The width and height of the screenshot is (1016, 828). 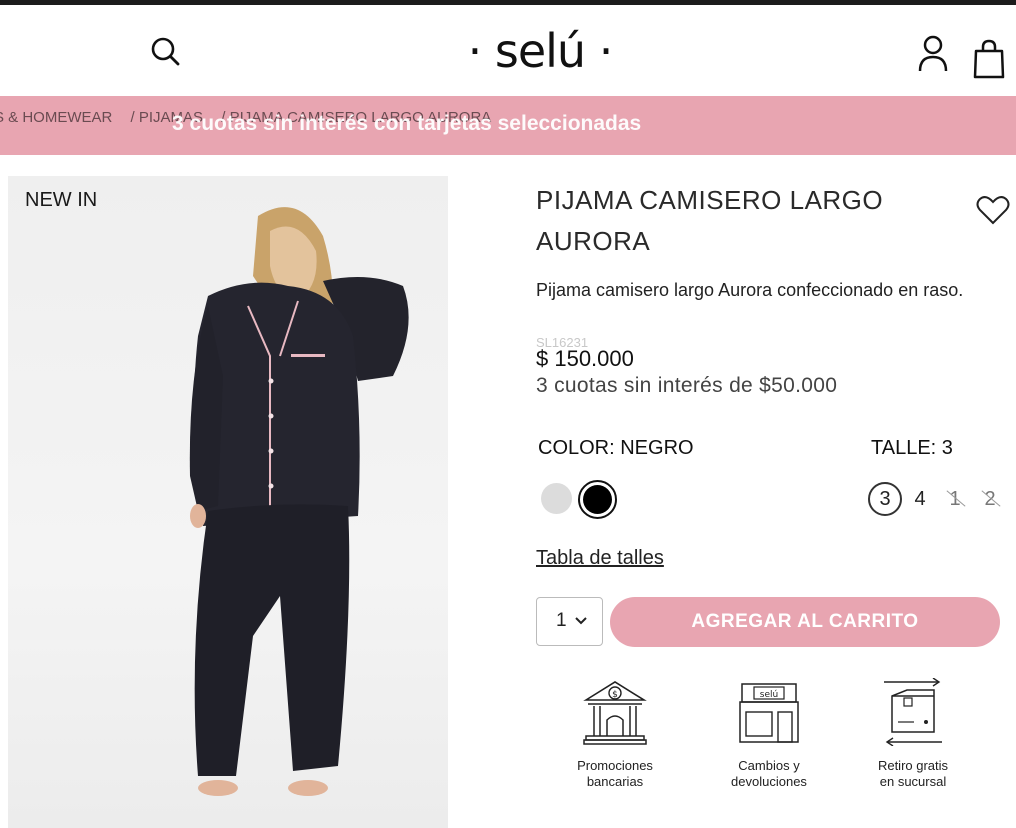 I want to click on color-label: COLOR: NEGRO, so click(x=616, y=448).